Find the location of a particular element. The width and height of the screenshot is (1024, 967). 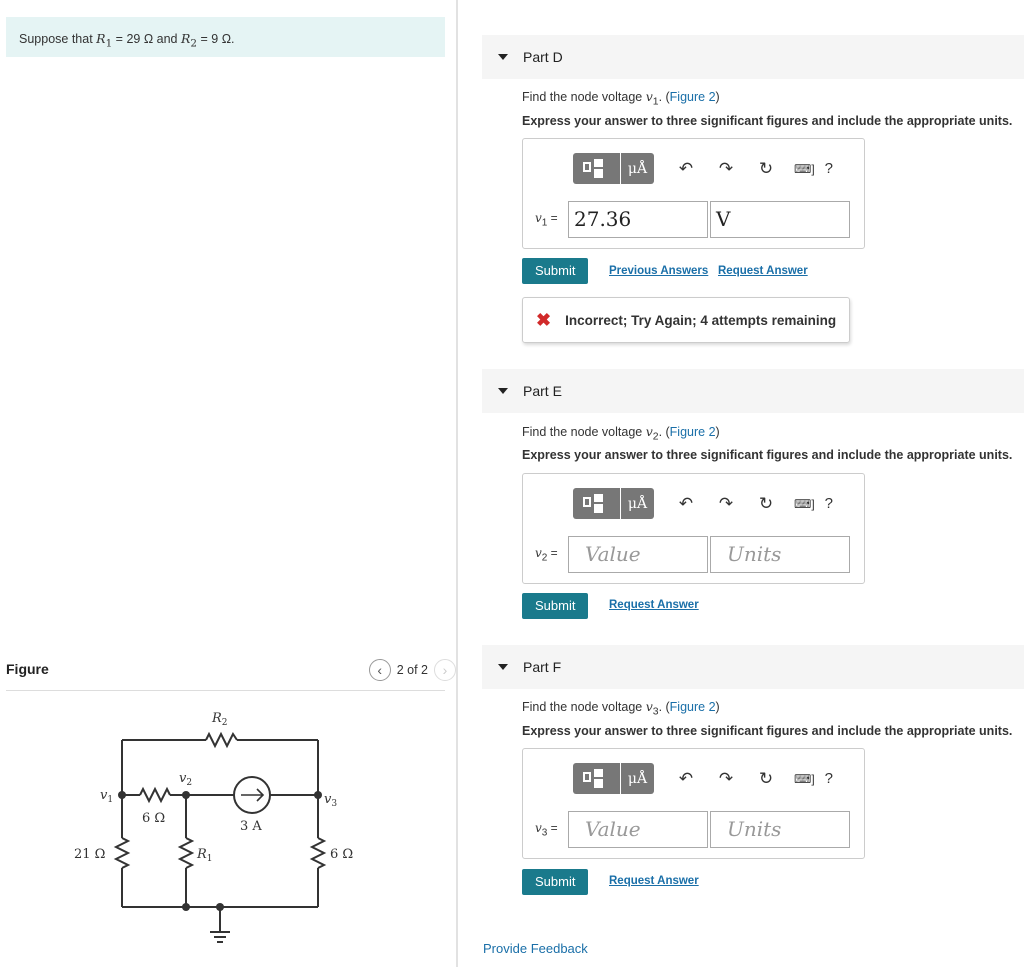

r1-symbol: R is located at coordinates (101, 38).